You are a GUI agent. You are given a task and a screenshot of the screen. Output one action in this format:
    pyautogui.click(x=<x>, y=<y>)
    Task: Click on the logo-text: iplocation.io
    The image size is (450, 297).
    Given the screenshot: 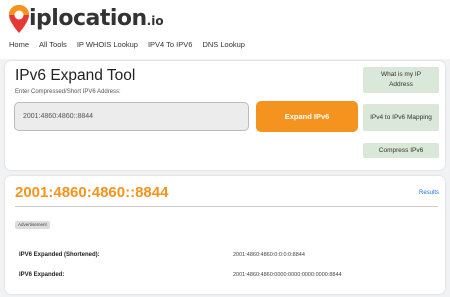 What is the action you would take?
    pyautogui.click(x=96, y=20)
    